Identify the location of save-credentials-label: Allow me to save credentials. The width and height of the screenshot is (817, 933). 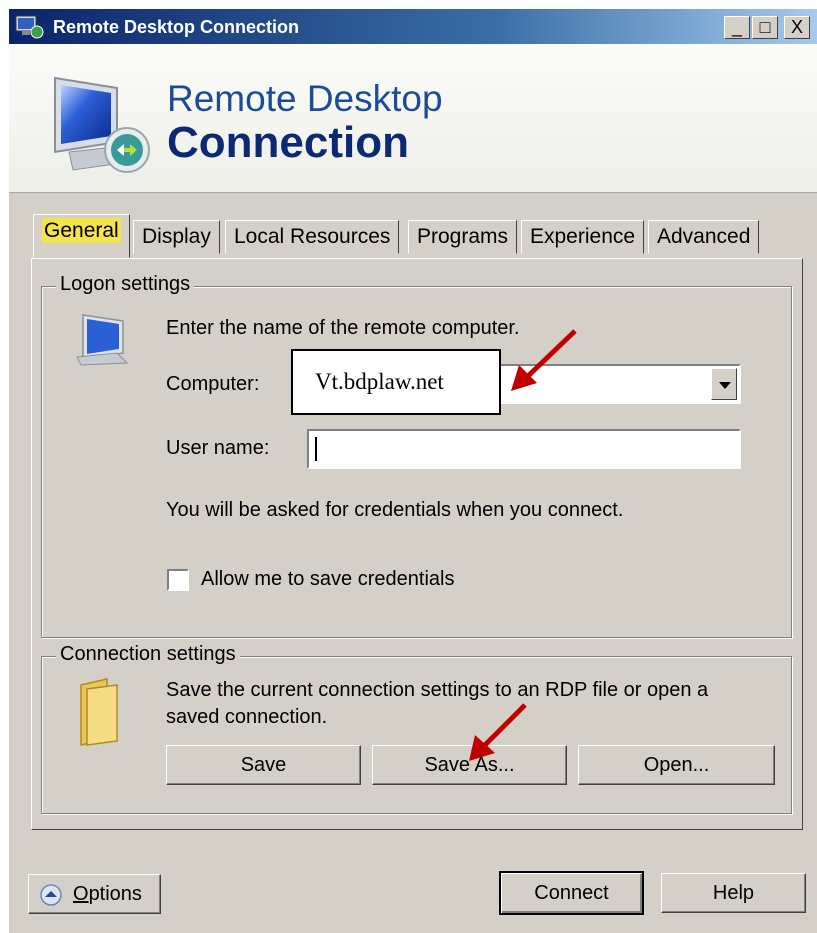
(327, 579).